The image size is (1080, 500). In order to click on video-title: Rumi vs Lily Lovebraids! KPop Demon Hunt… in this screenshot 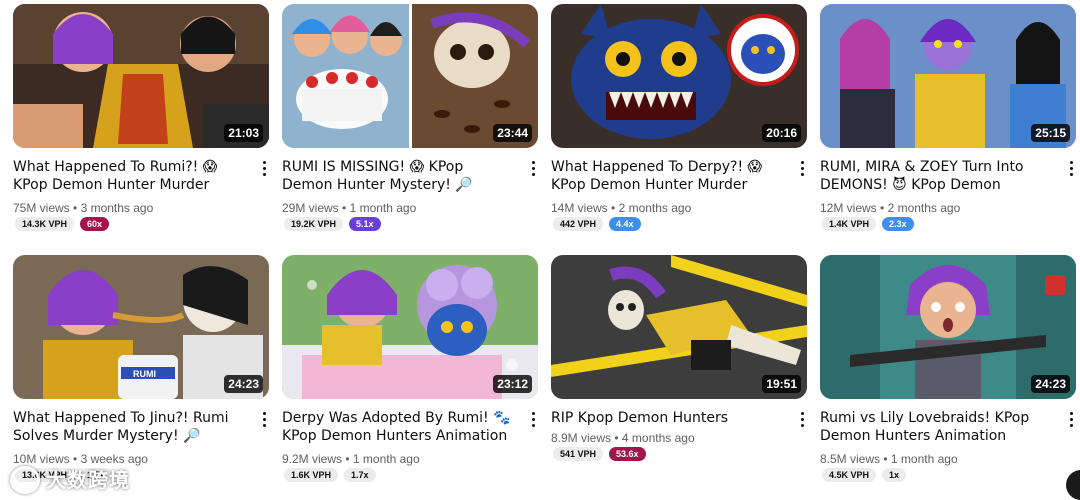, I will do `click(938, 427)`.